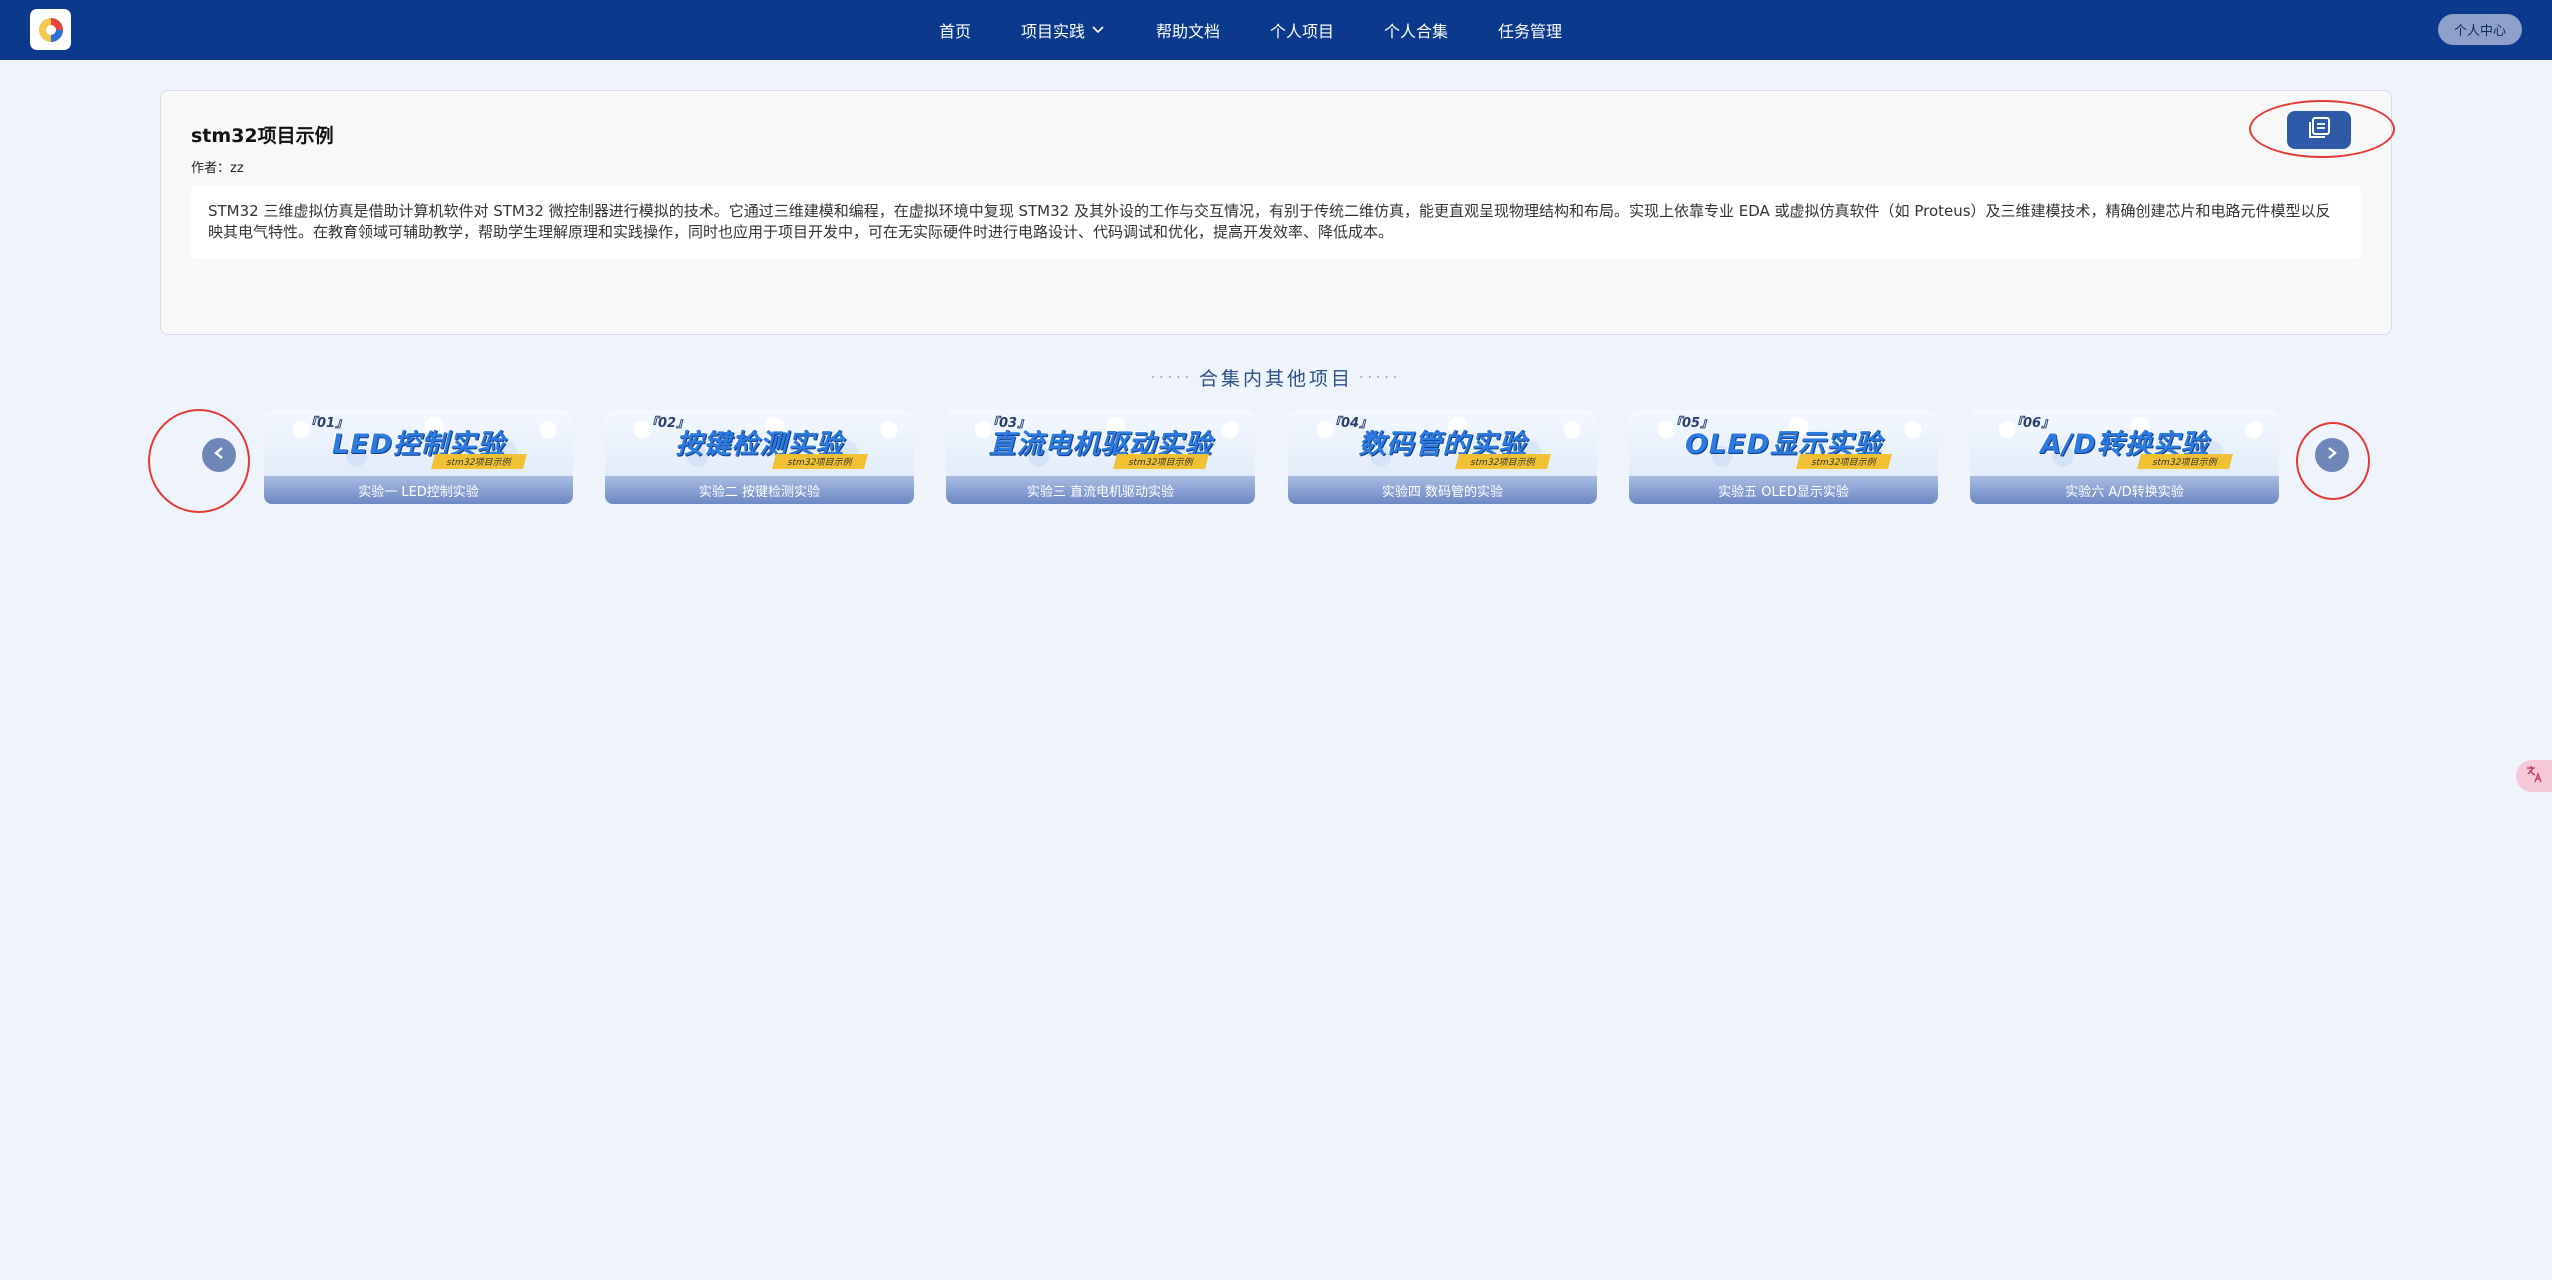 Image resolution: width=2552 pixels, height=1280 pixels. I want to click on decorative-dots-left: ·····, so click(1171, 377).